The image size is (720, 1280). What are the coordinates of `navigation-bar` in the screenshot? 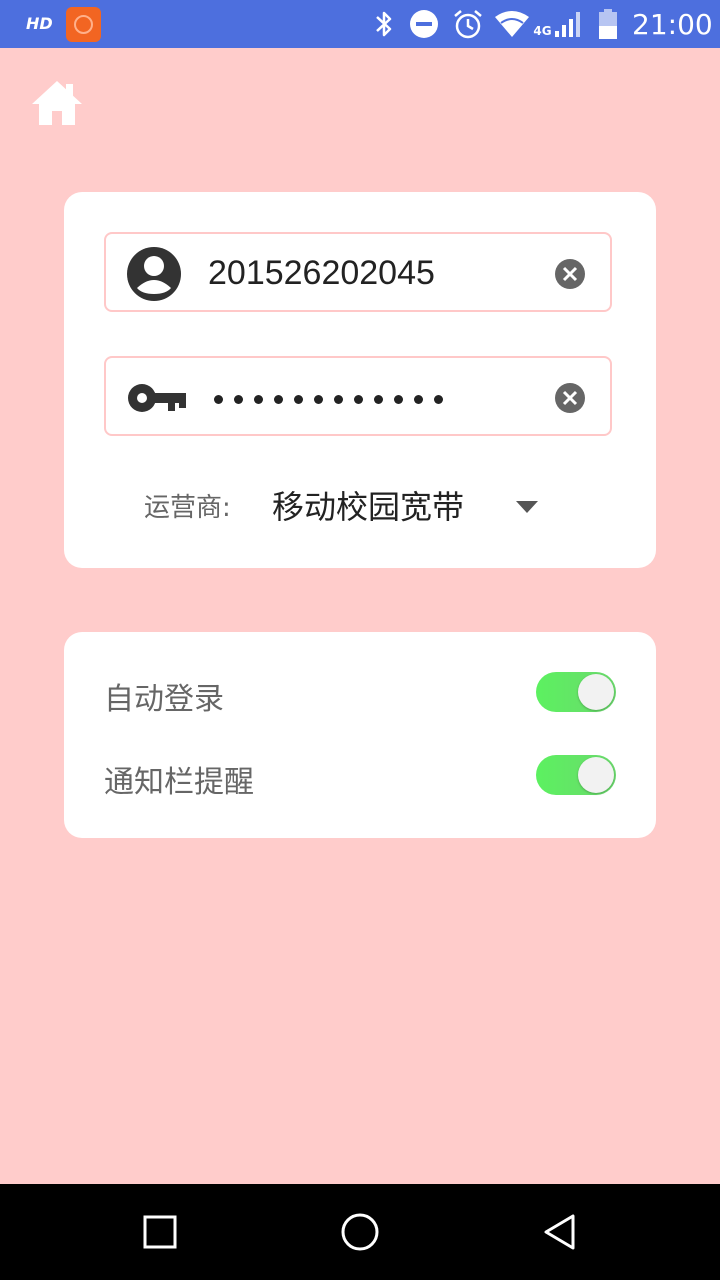 It's located at (360, 1232).